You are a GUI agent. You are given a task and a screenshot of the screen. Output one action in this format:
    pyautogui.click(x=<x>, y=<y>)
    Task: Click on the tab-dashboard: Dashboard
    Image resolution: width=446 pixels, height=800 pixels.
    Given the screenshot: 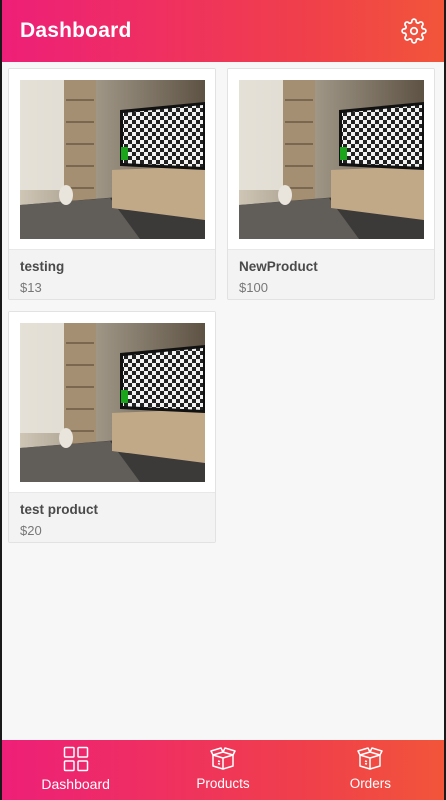 What is the action you would take?
    pyautogui.click(x=75, y=770)
    